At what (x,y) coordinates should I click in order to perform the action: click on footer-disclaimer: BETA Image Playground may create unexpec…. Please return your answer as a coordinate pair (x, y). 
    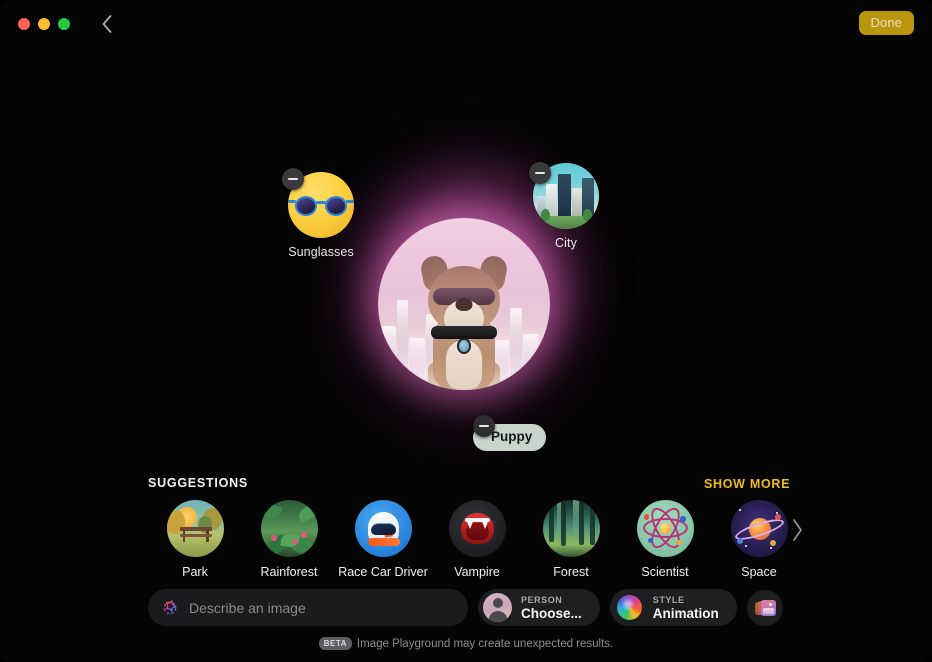
    Looking at the image, I should click on (466, 643).